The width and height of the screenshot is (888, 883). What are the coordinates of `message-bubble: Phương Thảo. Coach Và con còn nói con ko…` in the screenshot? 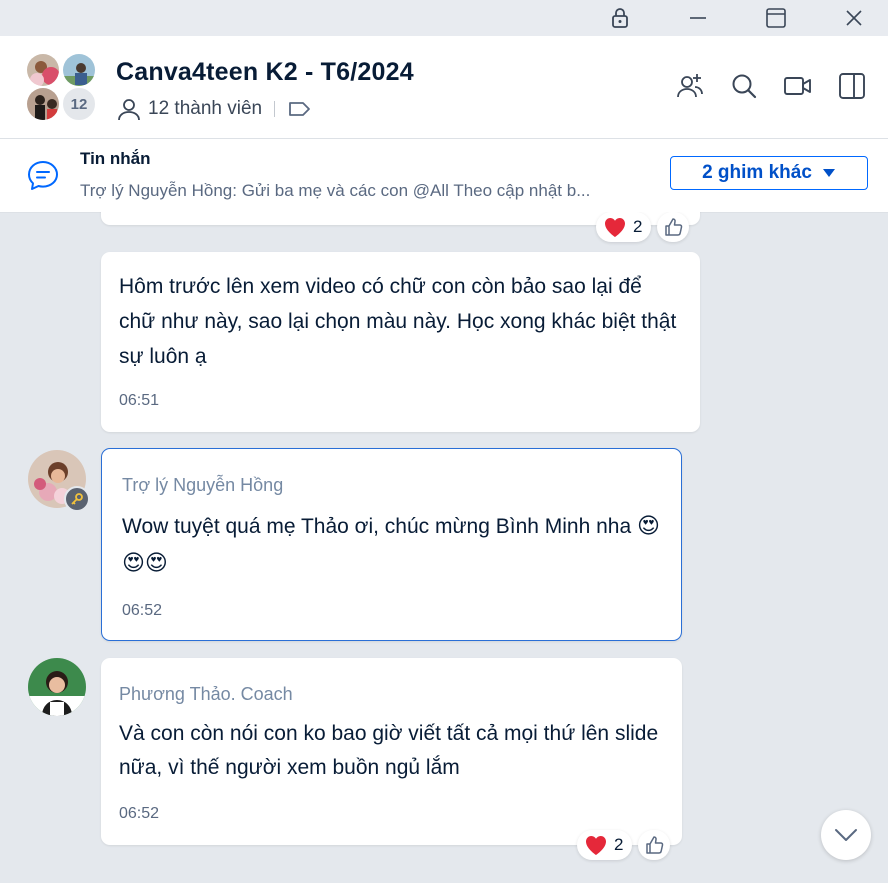 It's located at (391, 751).